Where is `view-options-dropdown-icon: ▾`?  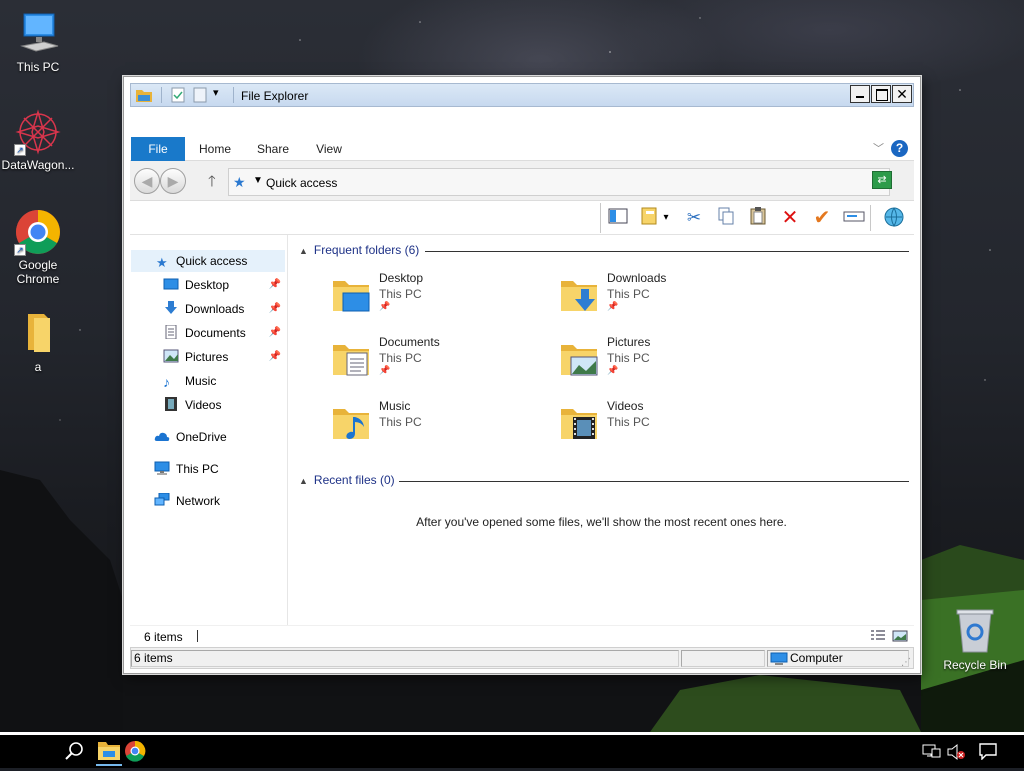 view-options-dropdown-icon: ▾ is located at coordinates (666, 218).